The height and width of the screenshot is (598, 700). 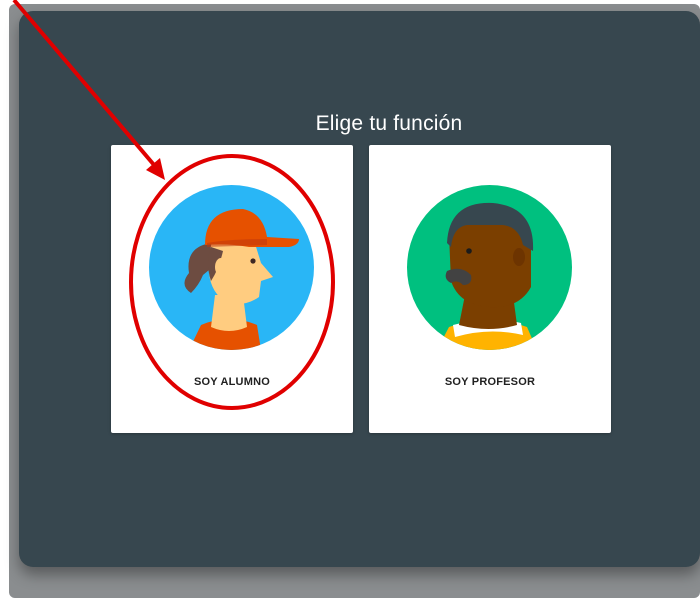 I want to click on student-avatar-icon, so click(x=231, y=267).